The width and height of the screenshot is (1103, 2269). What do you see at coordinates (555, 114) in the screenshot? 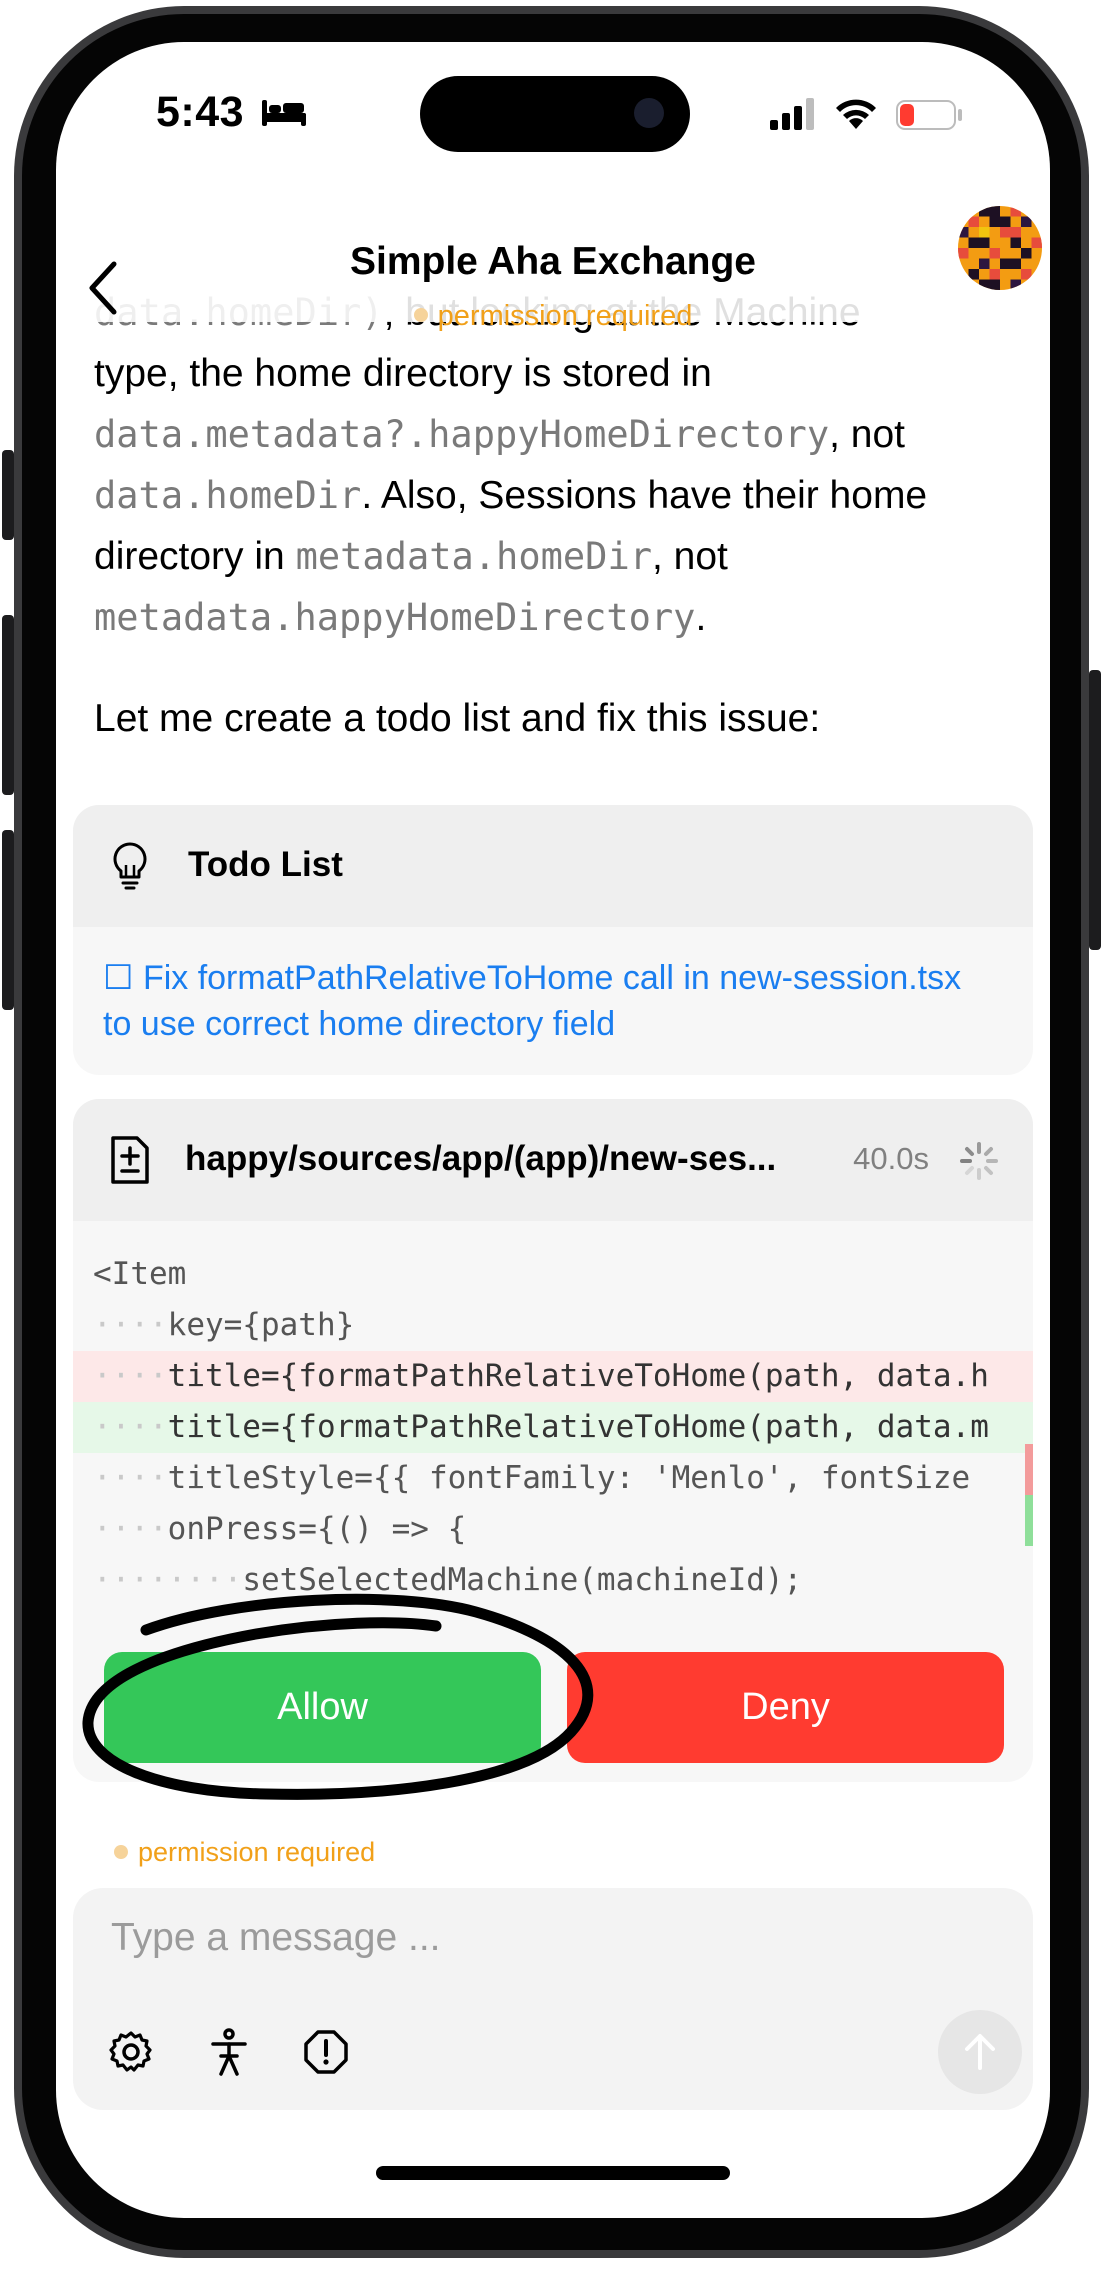
I see `dynamic-island` at bounding box center [555, 114].